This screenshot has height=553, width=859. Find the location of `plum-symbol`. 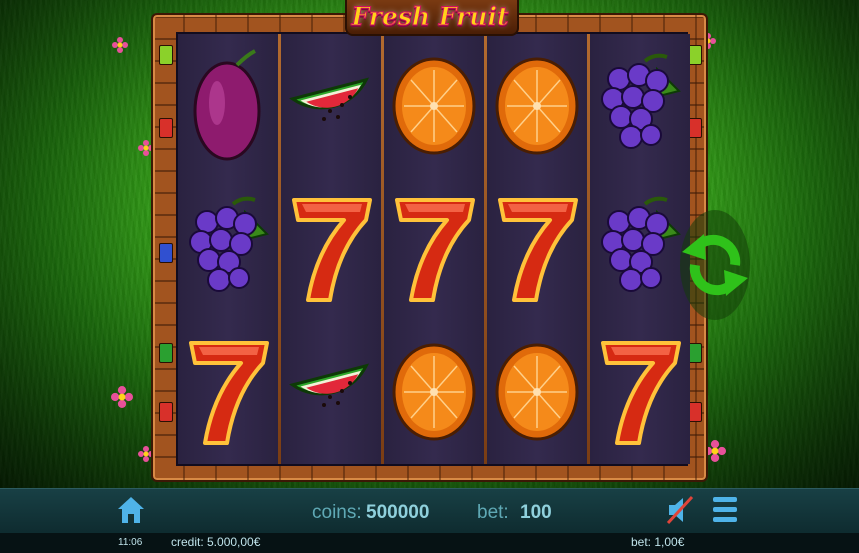

plum-symbol is located at coordinates (228, 105).